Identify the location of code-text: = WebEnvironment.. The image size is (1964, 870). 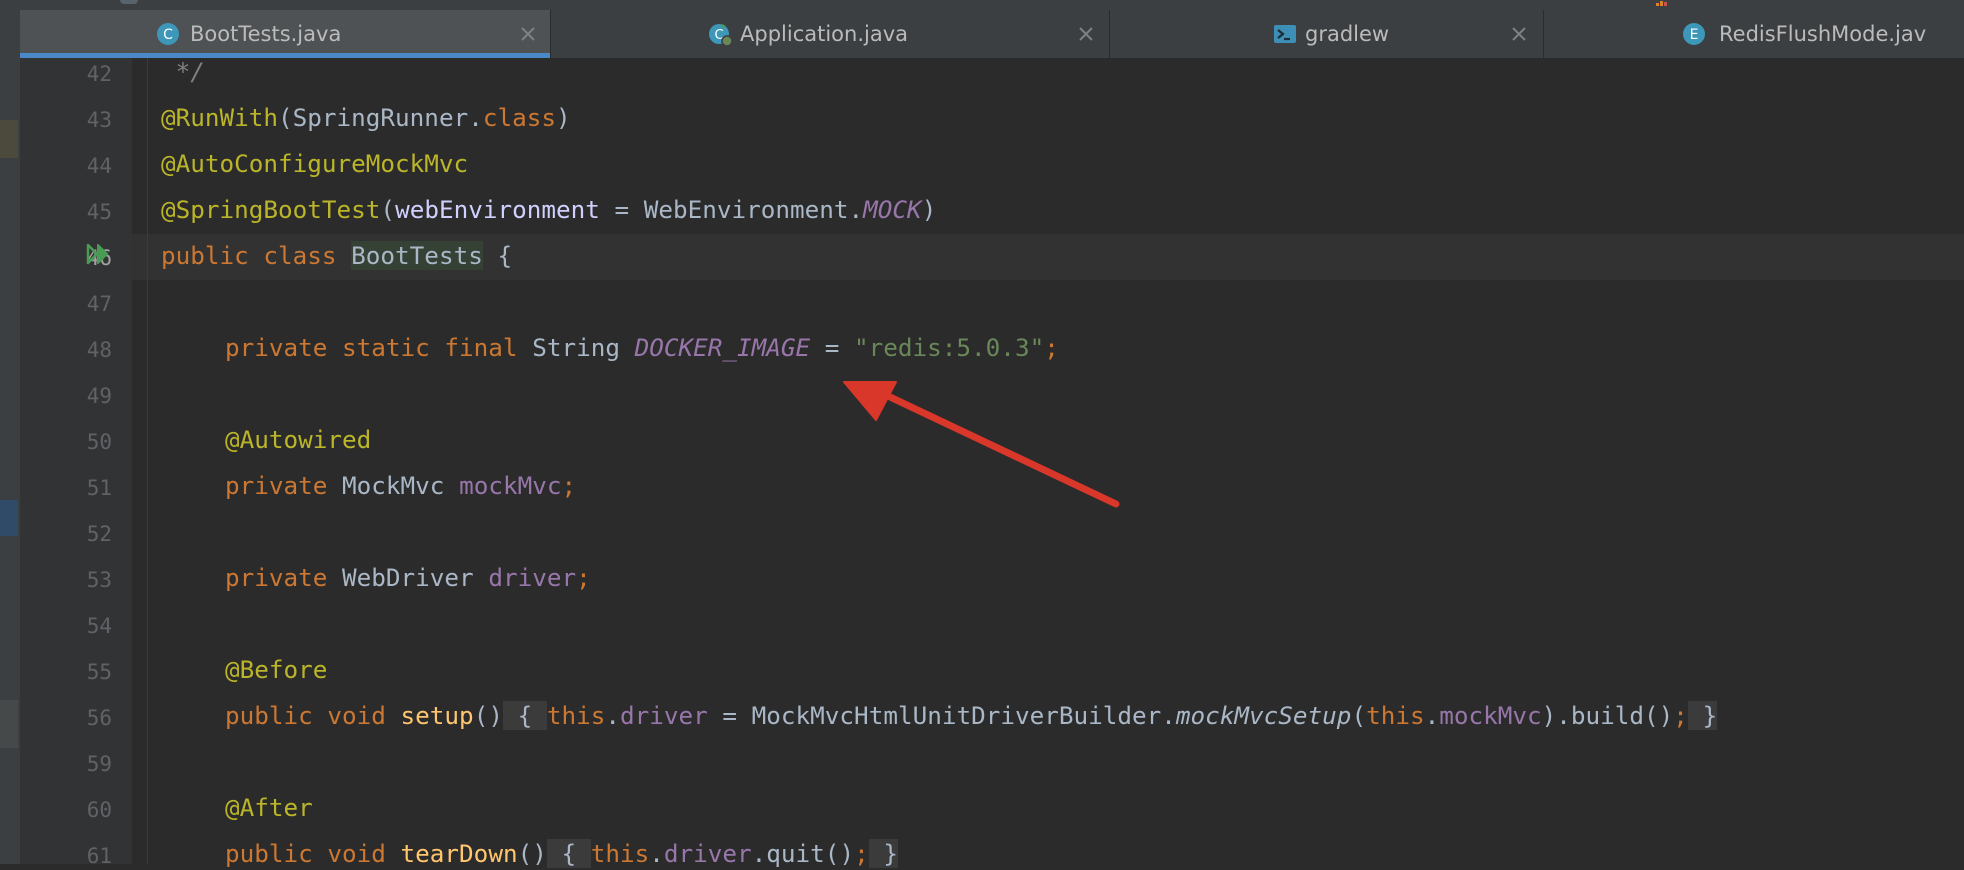
(731, 209).